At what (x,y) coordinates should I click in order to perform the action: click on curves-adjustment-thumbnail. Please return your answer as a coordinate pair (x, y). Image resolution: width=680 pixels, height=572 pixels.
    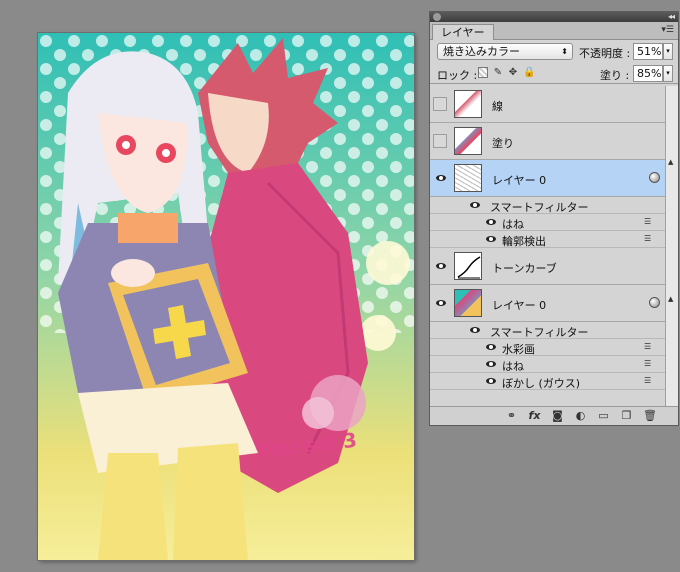
    Looking at the image, I should click on (468, 266).